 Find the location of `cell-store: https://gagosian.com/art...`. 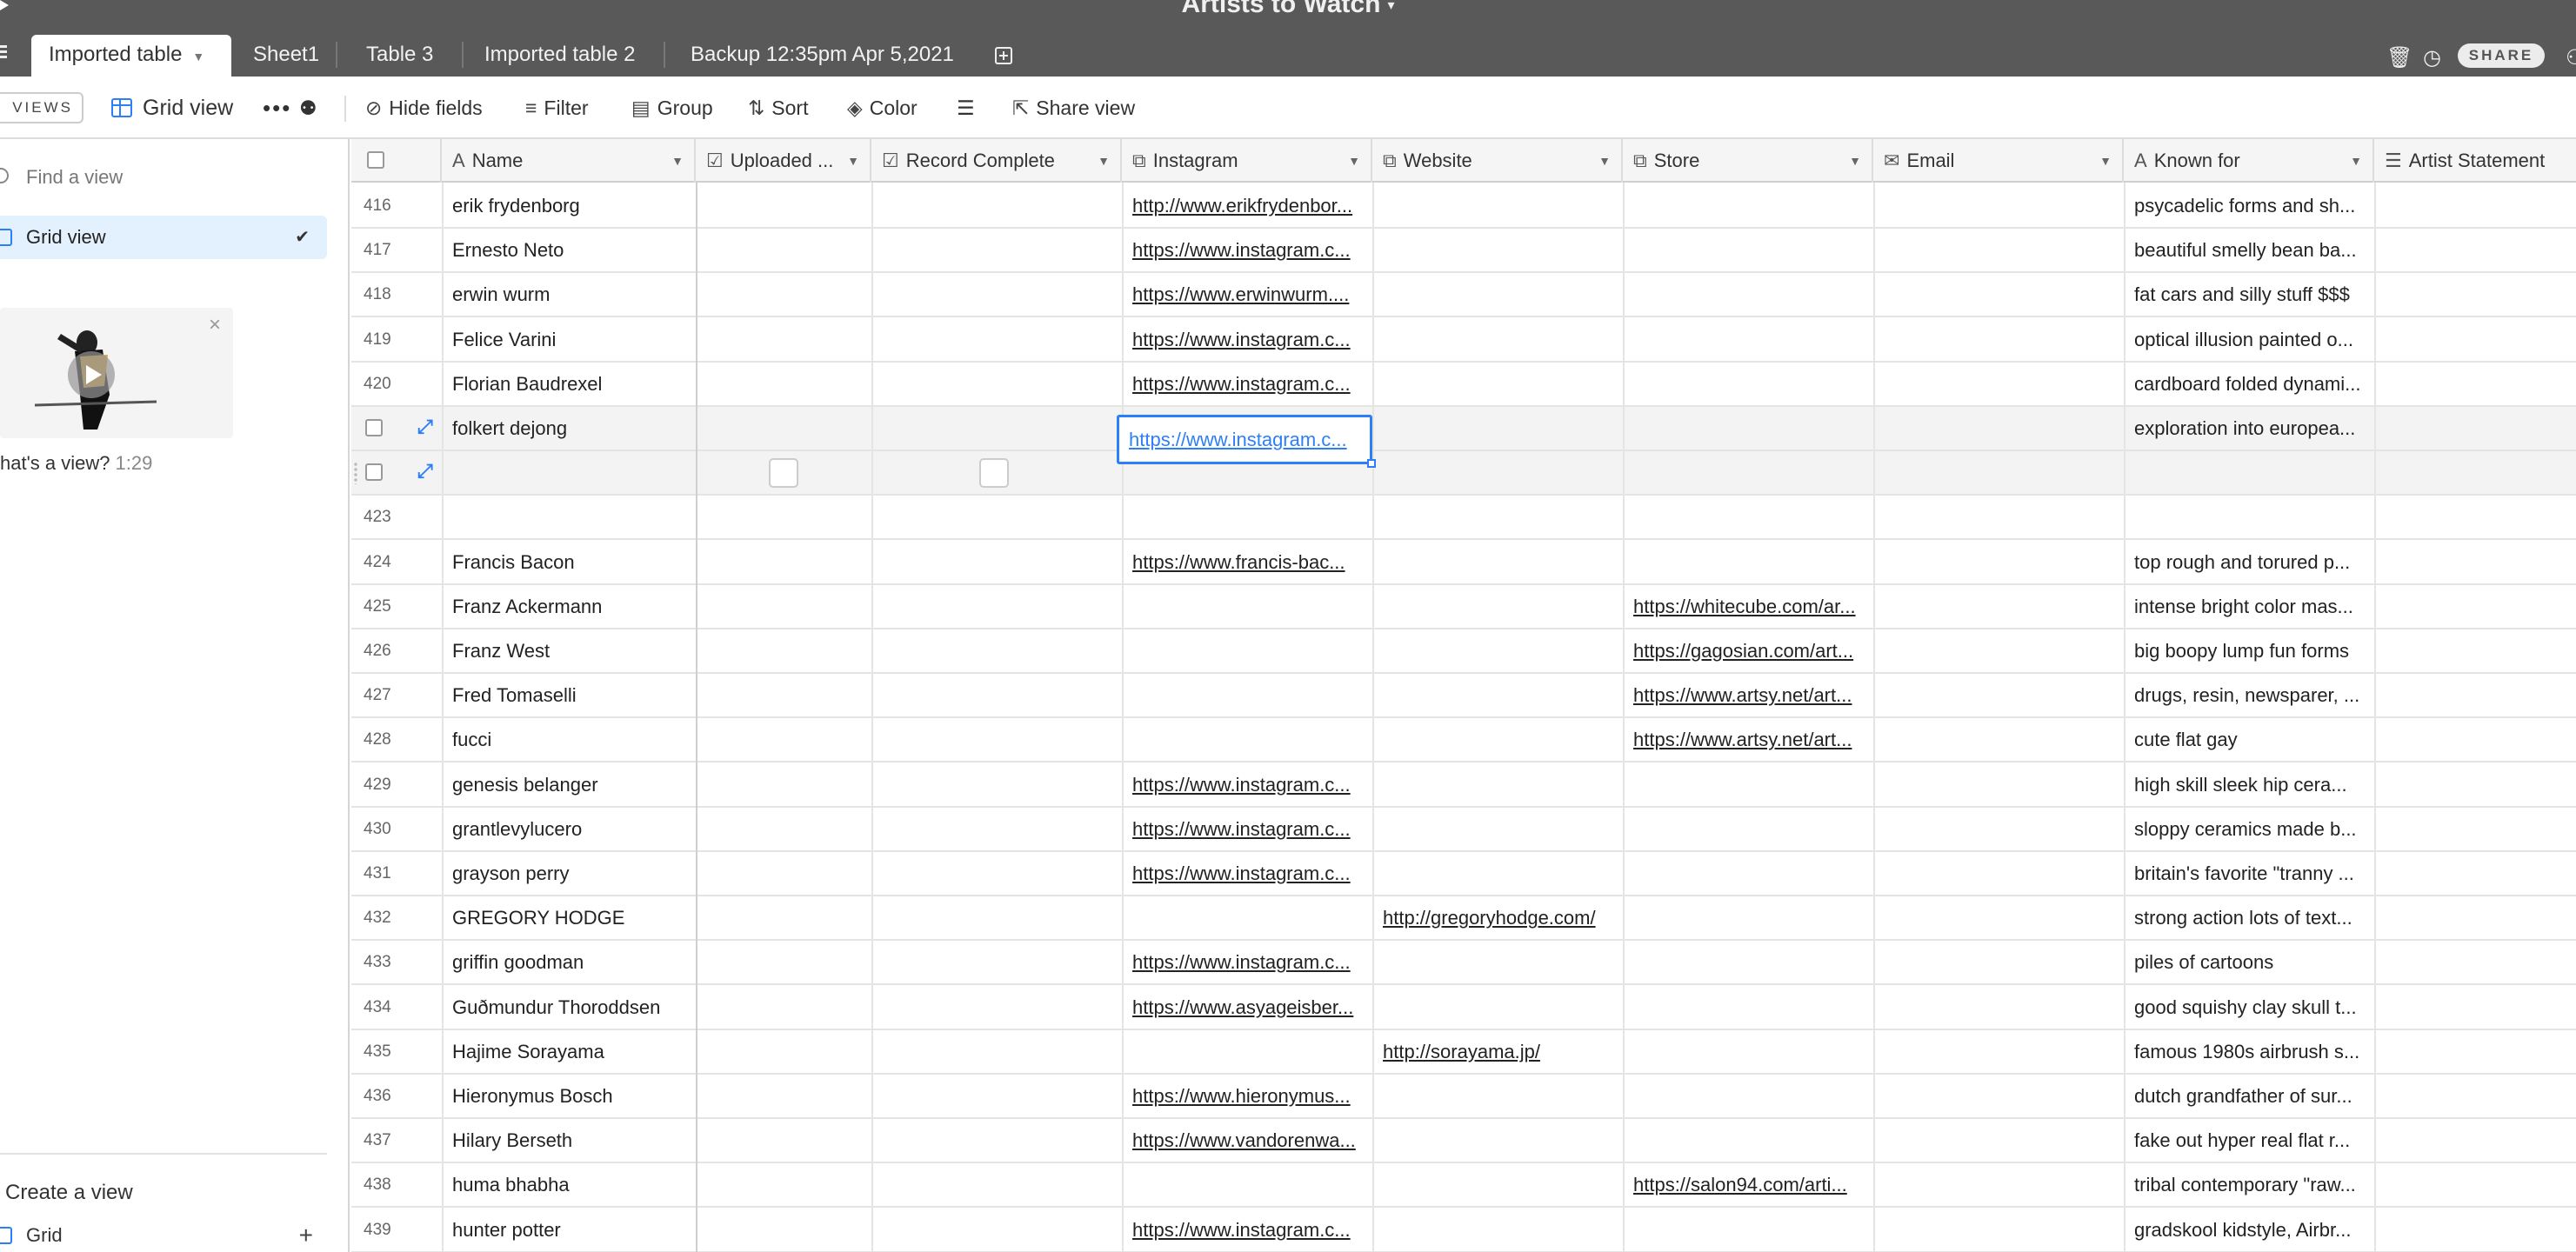

cell-store: https://gagosian.com/art... is located at coordinates (1748, 651).